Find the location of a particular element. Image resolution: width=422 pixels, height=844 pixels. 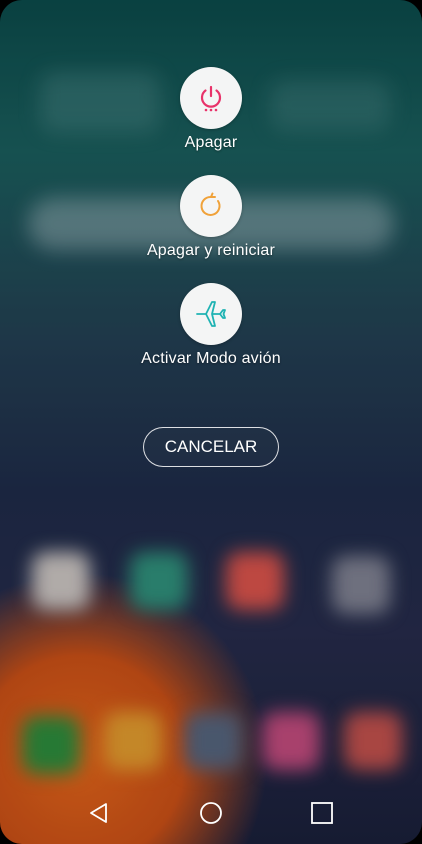

home-icon is located at coordinates (211, 813).